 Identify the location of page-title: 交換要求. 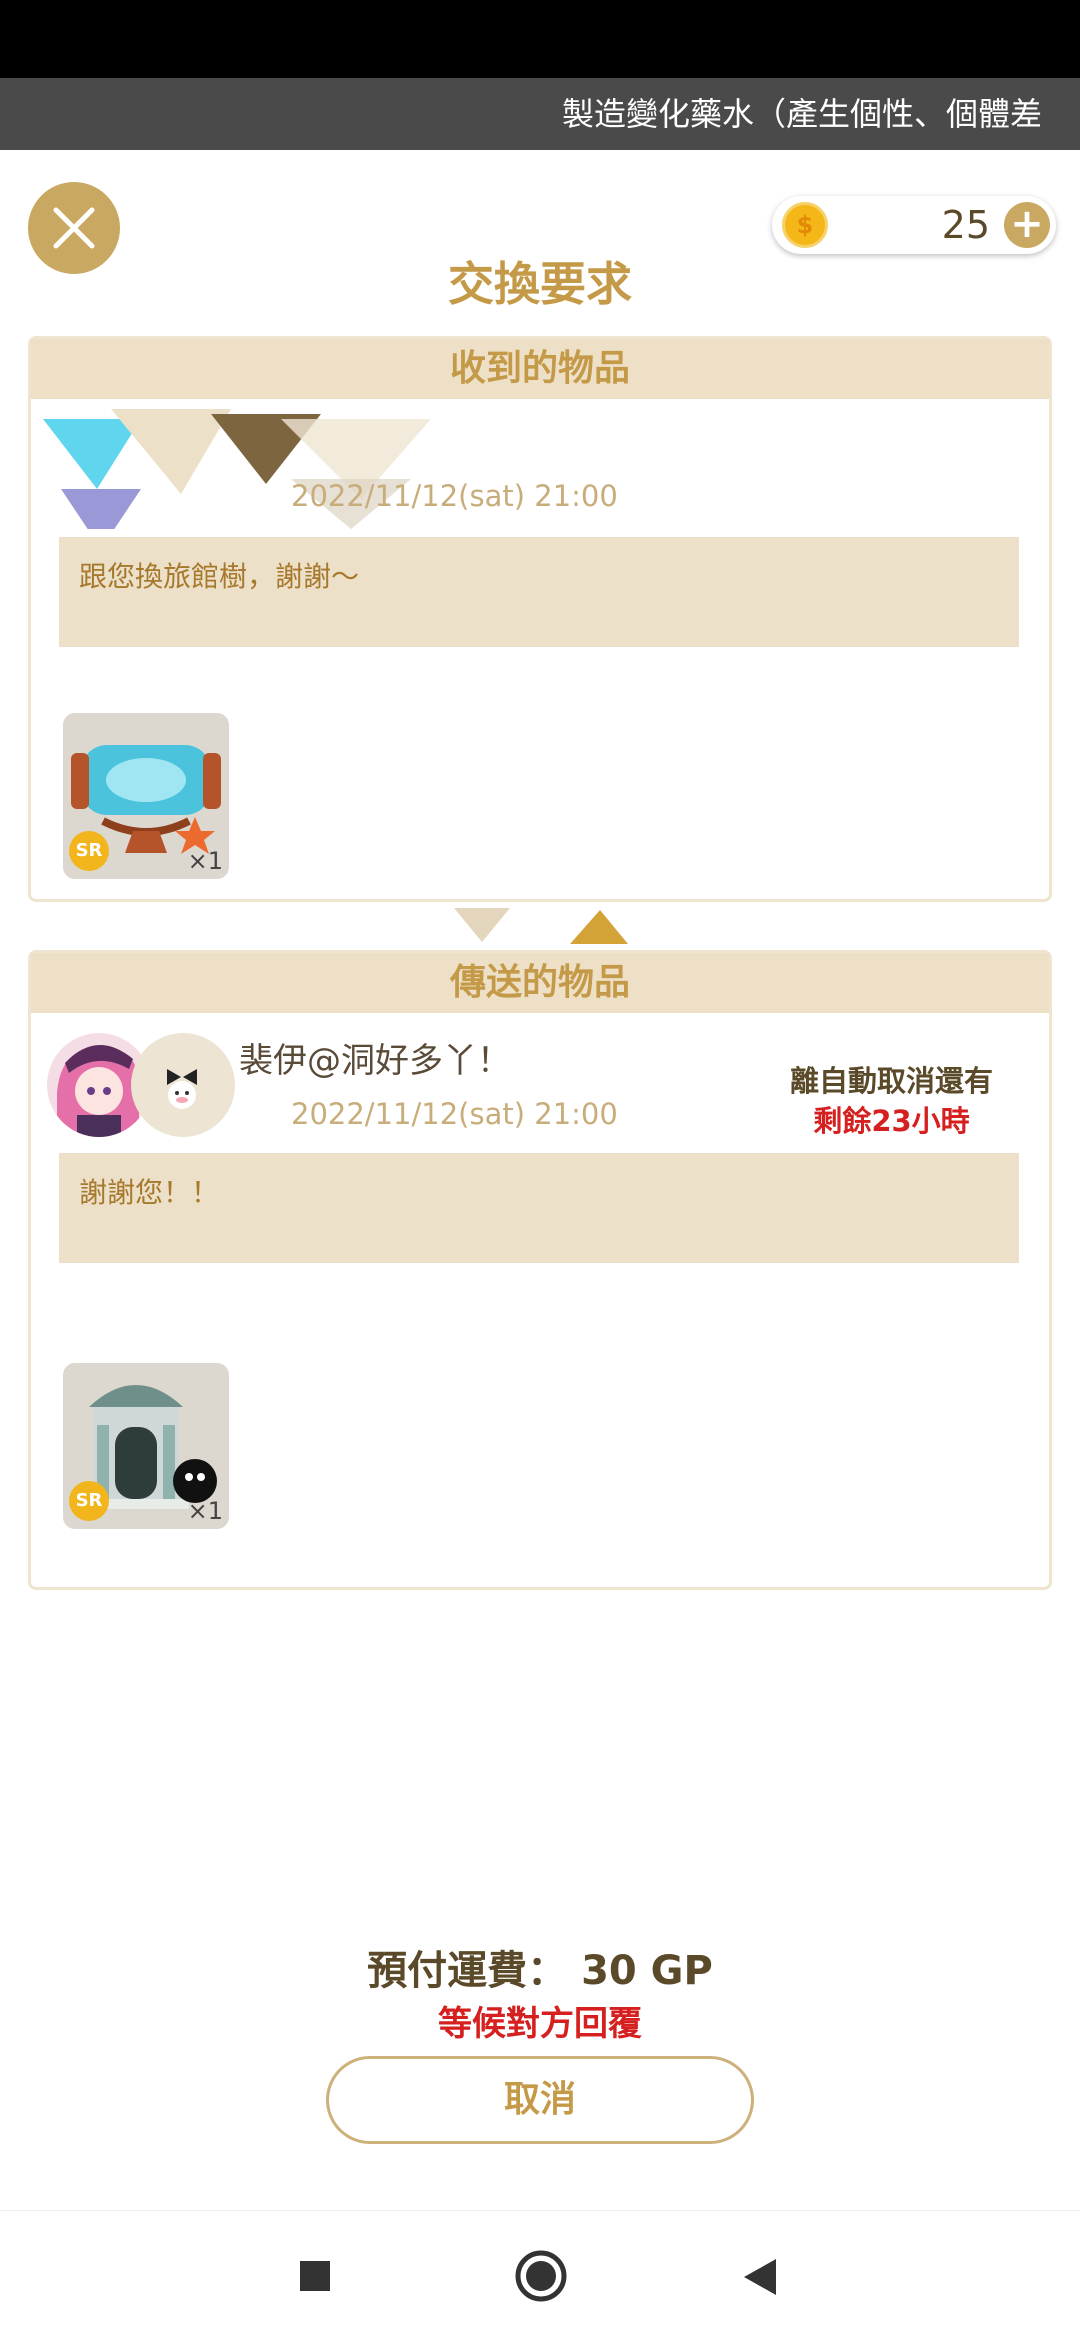
(540, 284).